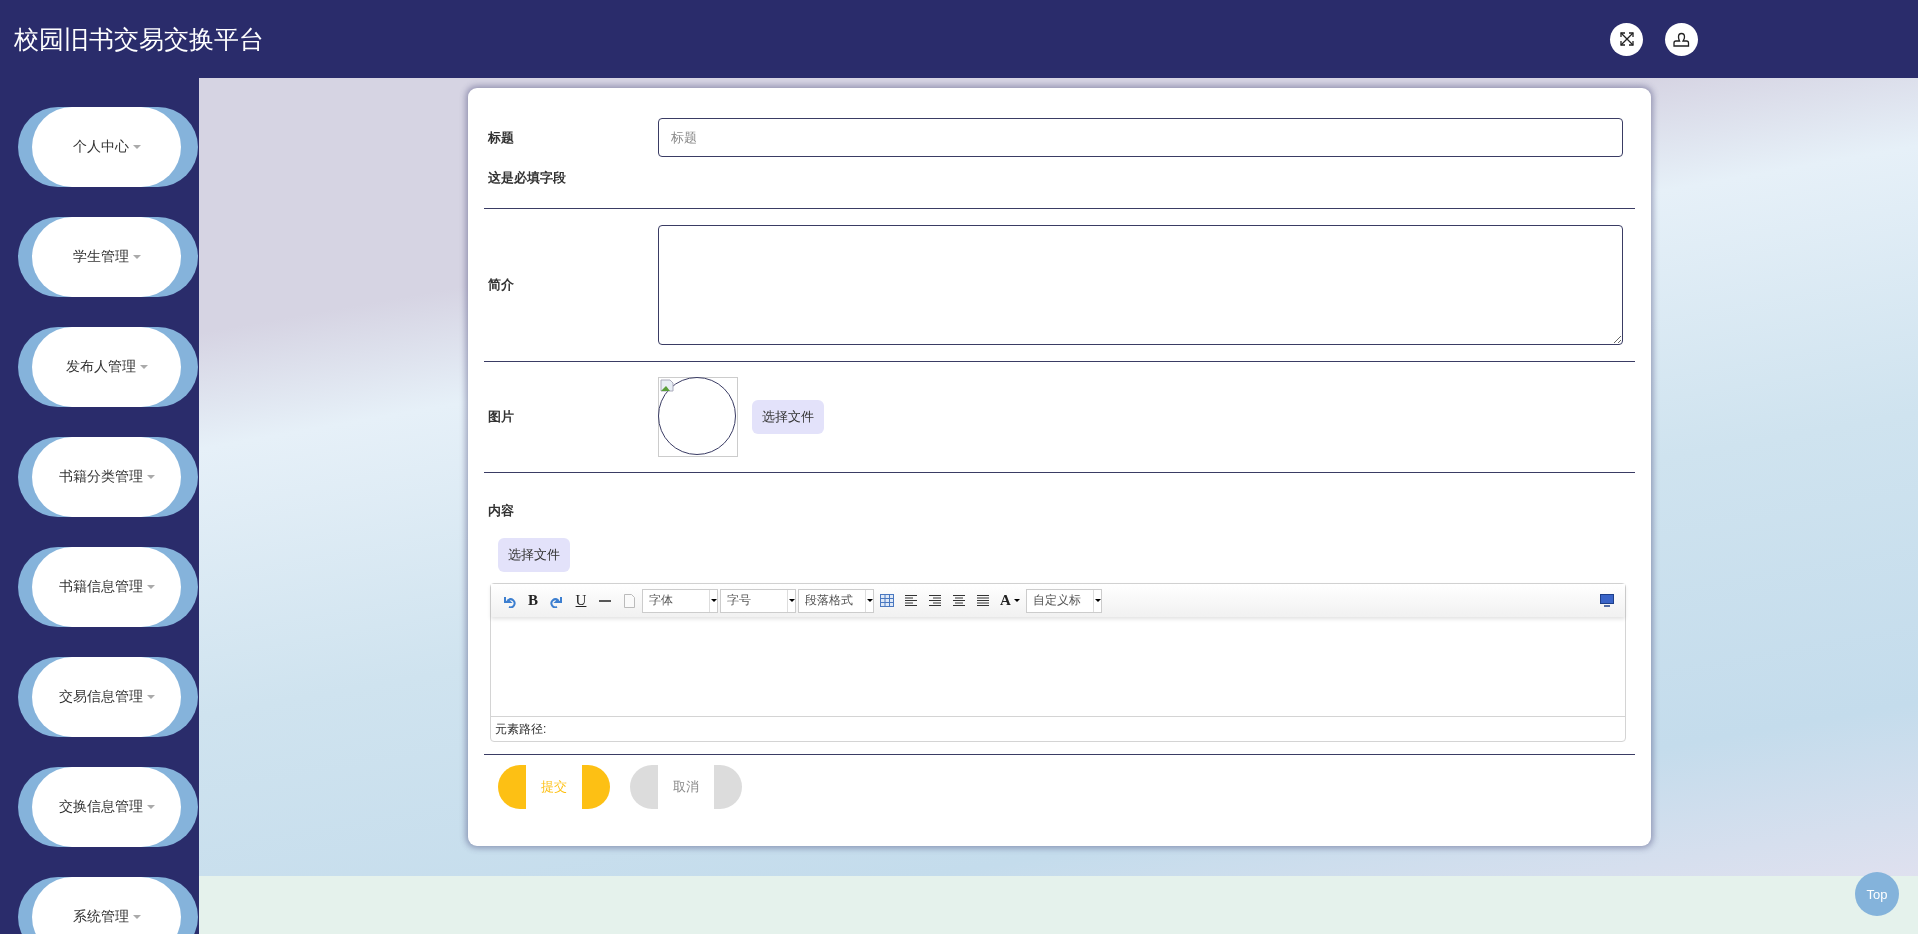  Describe the element at coordinates (521, 729) in the screenshot. I see `element-path-label: 元素路径:` at that location.